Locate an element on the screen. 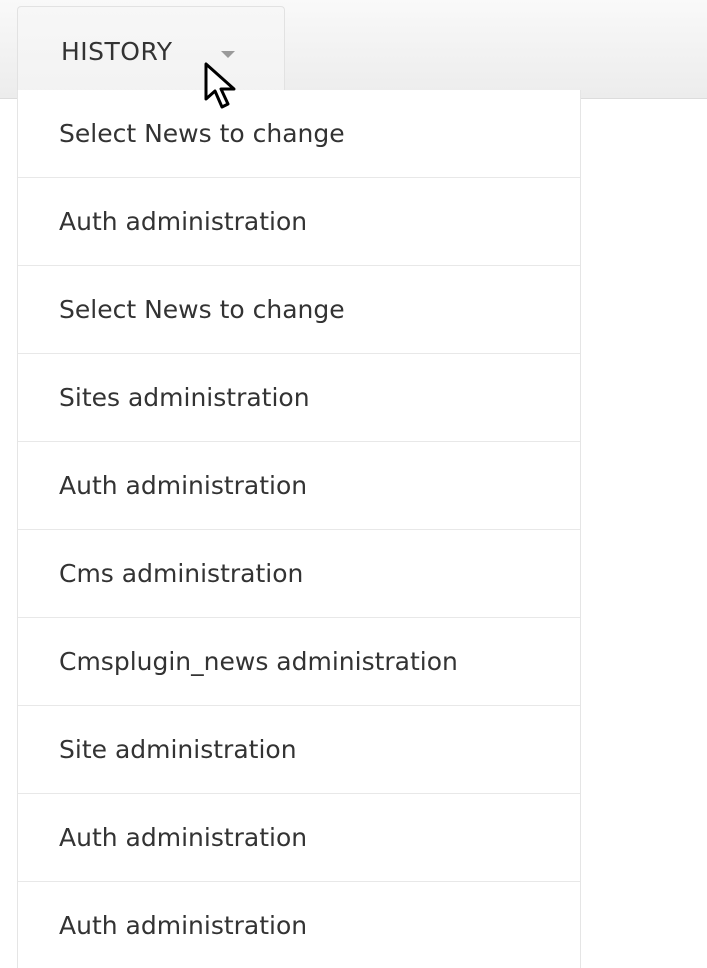 The width and height of the screenshot is (707, 968). caret-down-icon is located at coordinates (228, 54).